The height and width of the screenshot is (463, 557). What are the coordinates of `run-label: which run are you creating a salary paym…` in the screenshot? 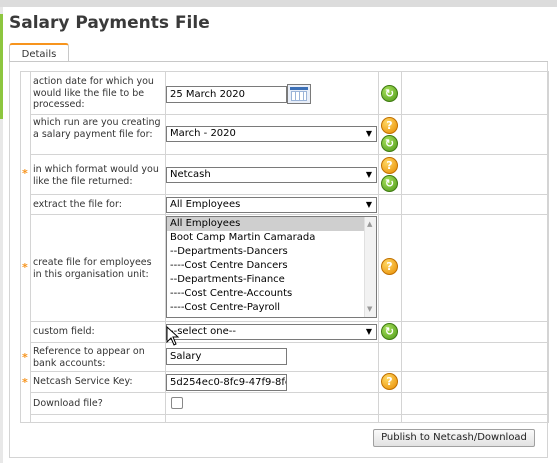 It's located at (97, 128).